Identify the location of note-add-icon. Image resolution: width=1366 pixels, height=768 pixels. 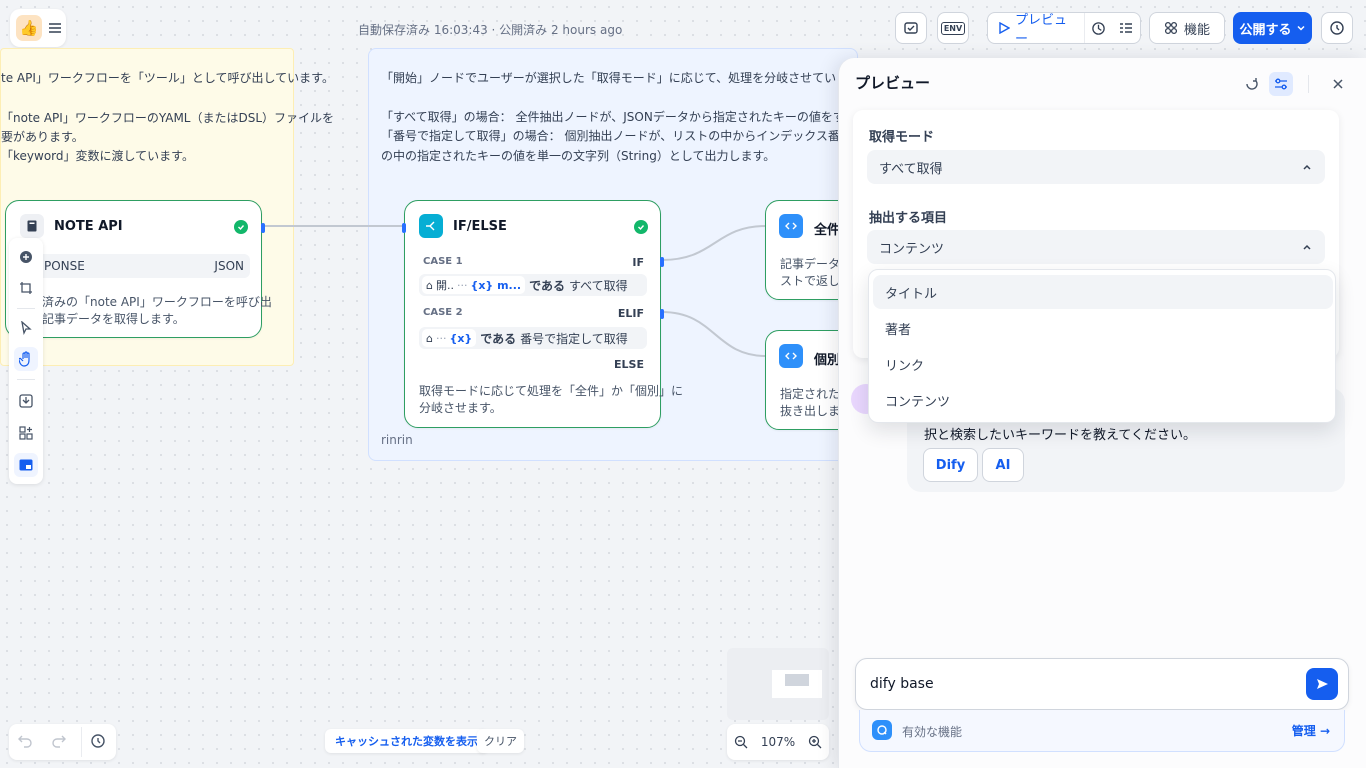
(26, 288).